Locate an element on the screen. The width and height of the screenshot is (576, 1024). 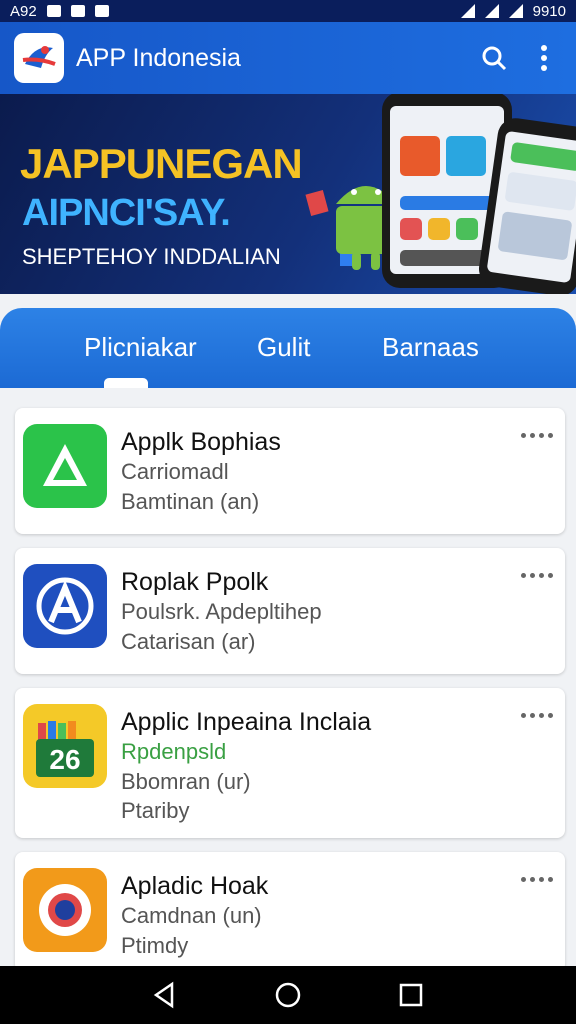
recents-icon is located at coordinates (411, 995).